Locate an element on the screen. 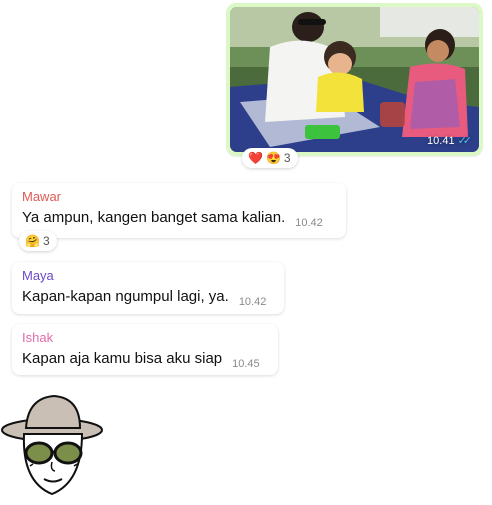  incoming-message-maya: Maya Kapan-kapan ngumpul lagi, ya. 10.42 is located at coordinates (148, 288).